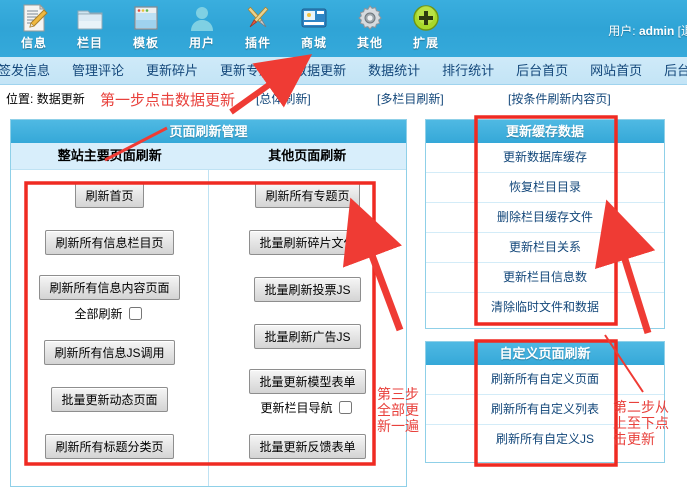 The height and width of the screenshot is (504, 687). I want to click on nav-item-1: 管理评论, so click(98, 70).